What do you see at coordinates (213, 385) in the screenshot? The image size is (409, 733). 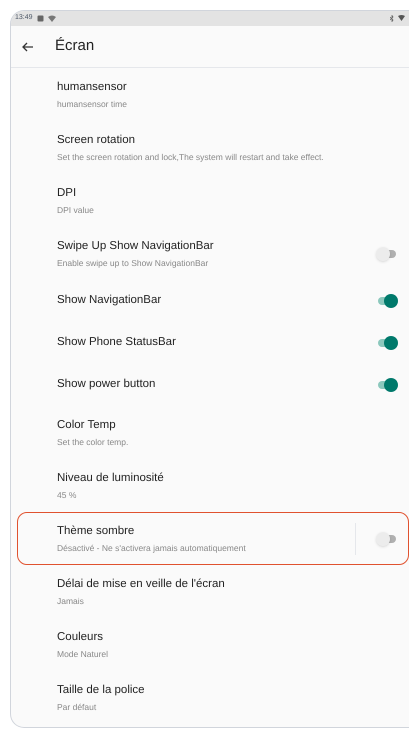 I see `settings-row: Show power button` at bounding box center [213, 385].